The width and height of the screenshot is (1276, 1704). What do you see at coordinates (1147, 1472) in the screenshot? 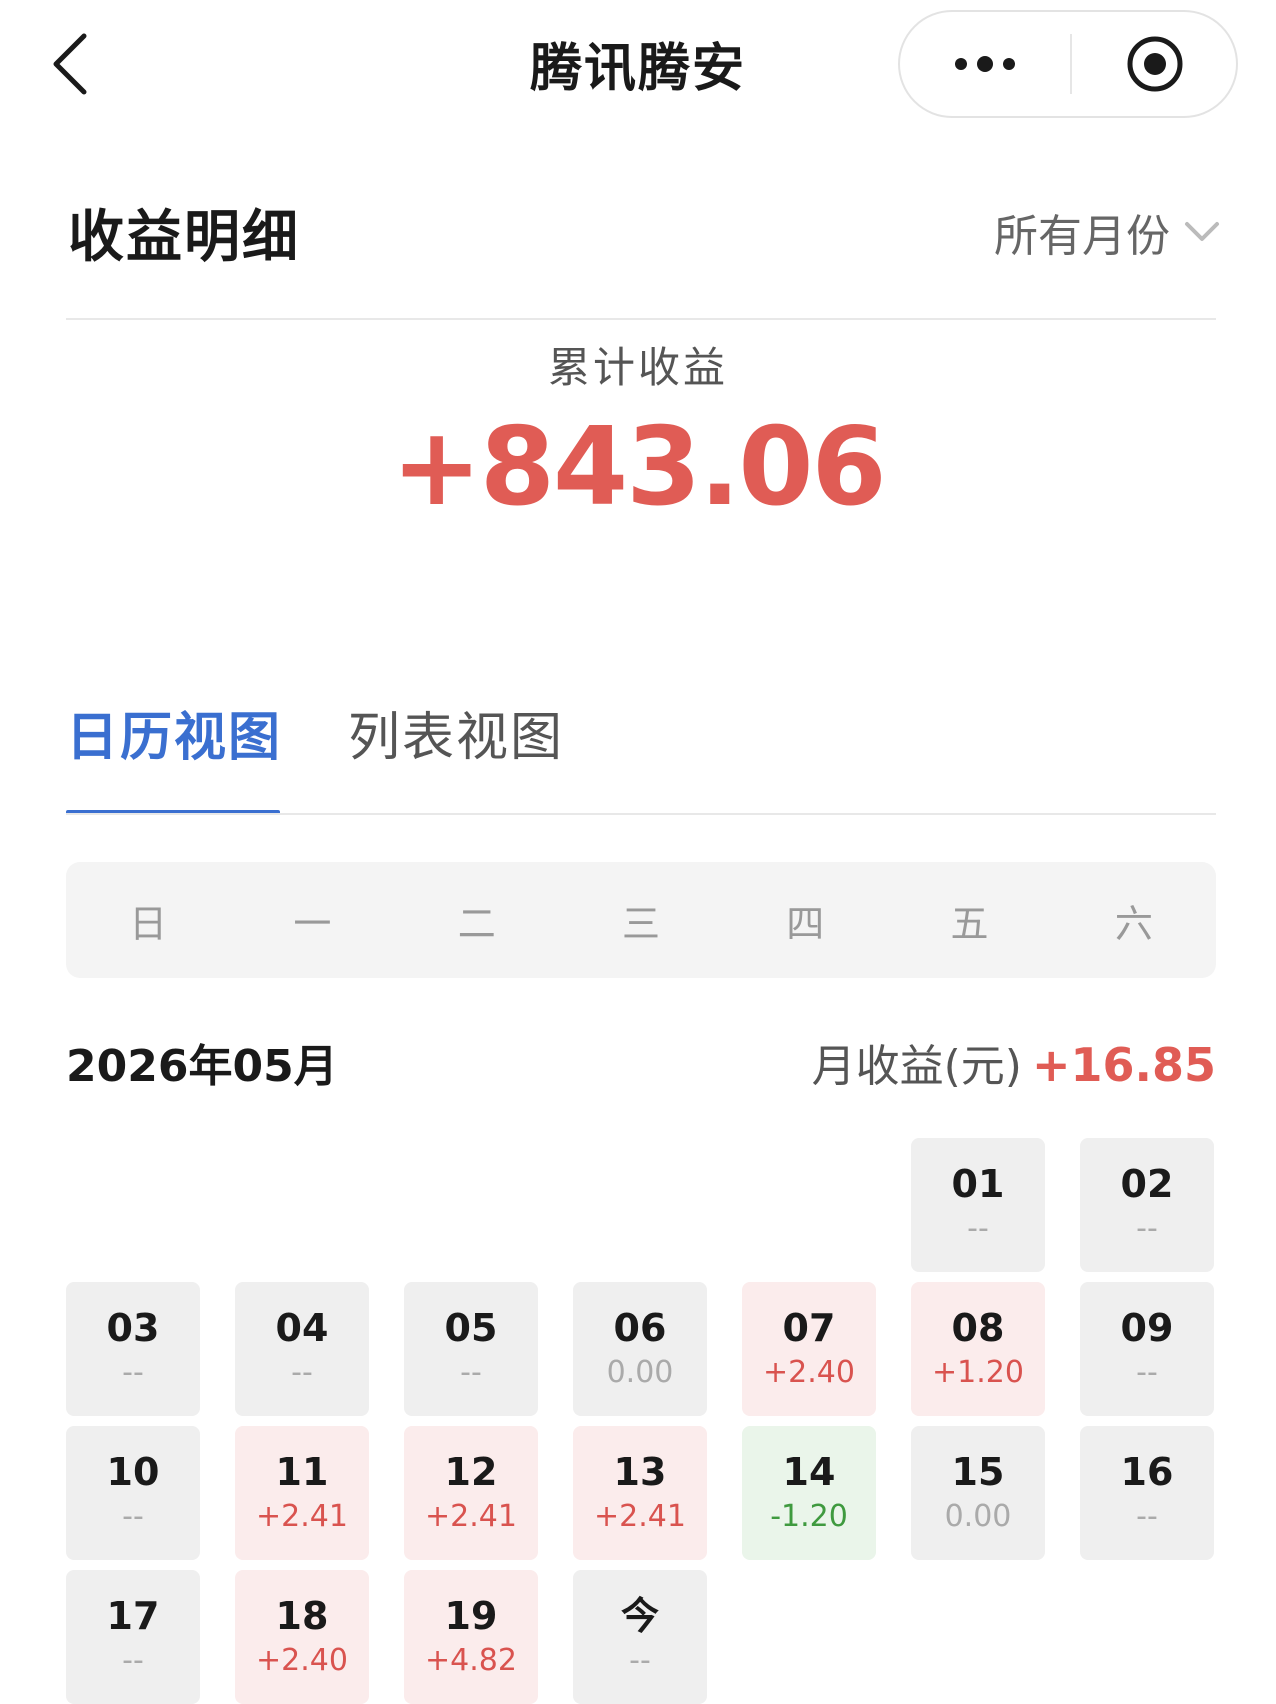
I see `calendar-day-number: 16` at bounding box center [1147, 1472].